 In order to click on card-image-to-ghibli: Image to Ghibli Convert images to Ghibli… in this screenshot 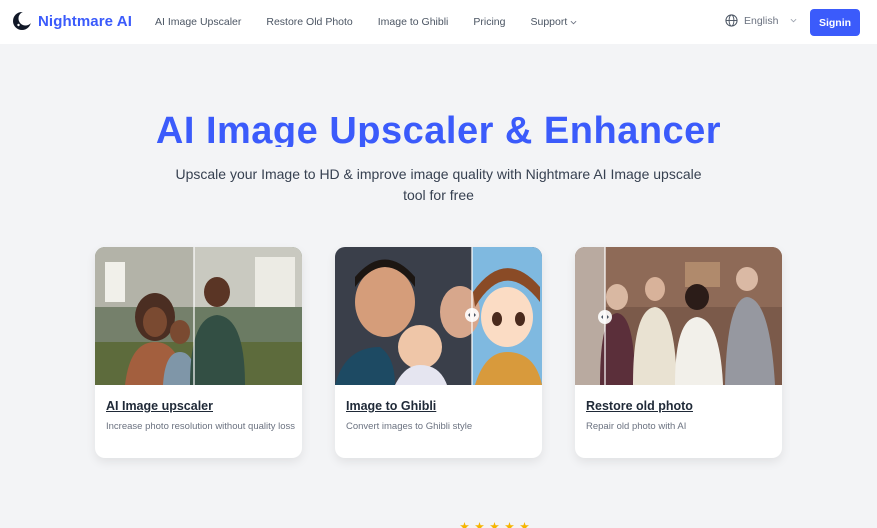, I will do `click(438, 352)`.